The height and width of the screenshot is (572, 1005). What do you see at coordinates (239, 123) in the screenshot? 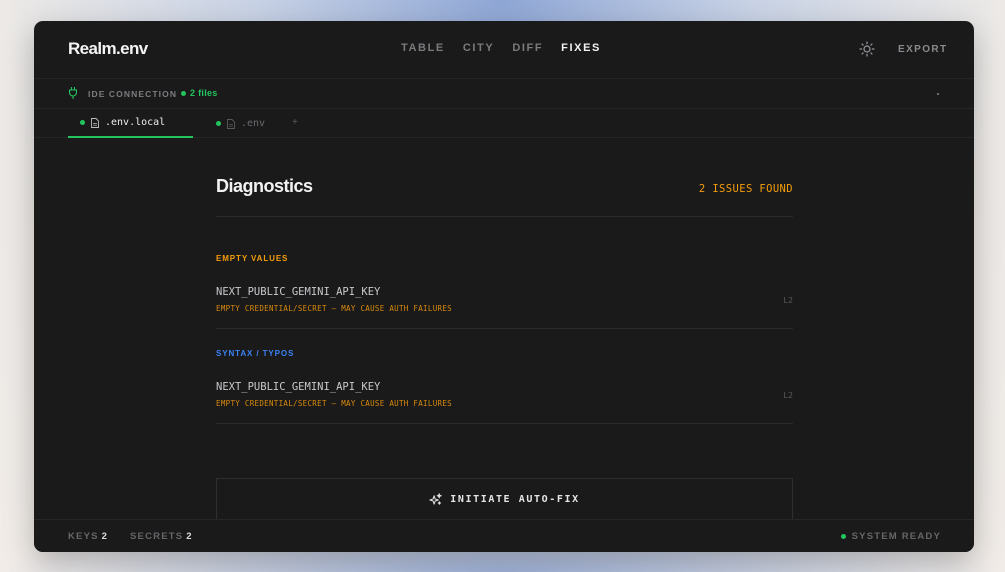
I see `file-tab-env: .env` at bounding box center [239, 123].